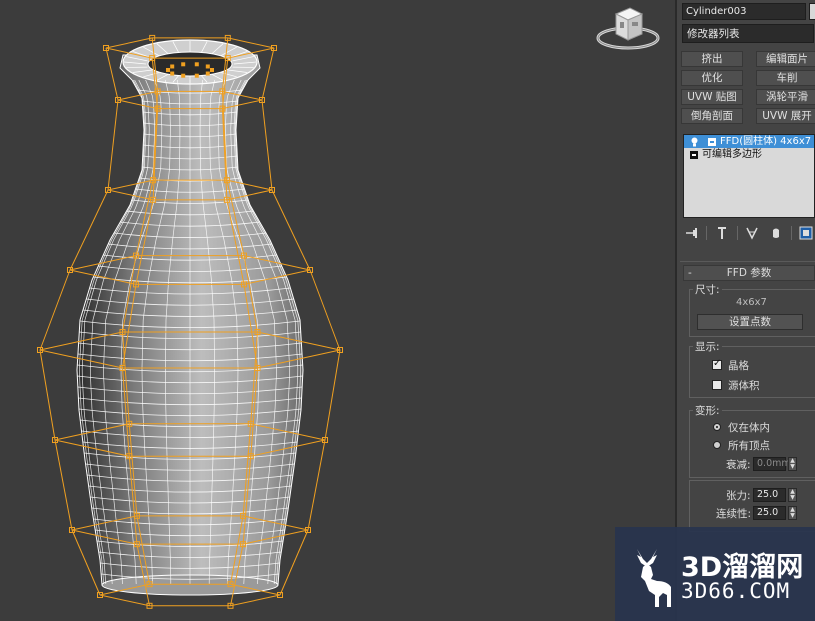  What do you see at coordinates (748, 33) in the screenshot?
I see `modifier-list-dropdown: 修改器列表` at bounding box center [748, 33].